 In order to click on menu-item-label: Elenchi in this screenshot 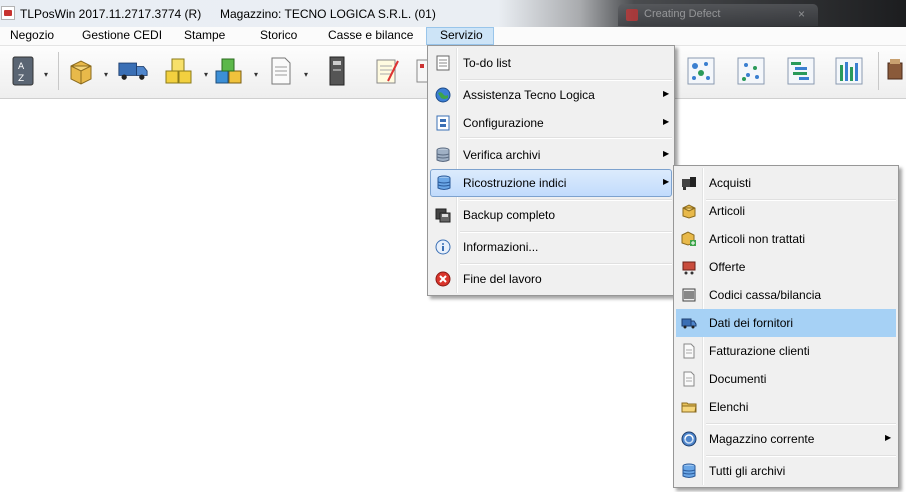, I will do `click(729, 407)`.